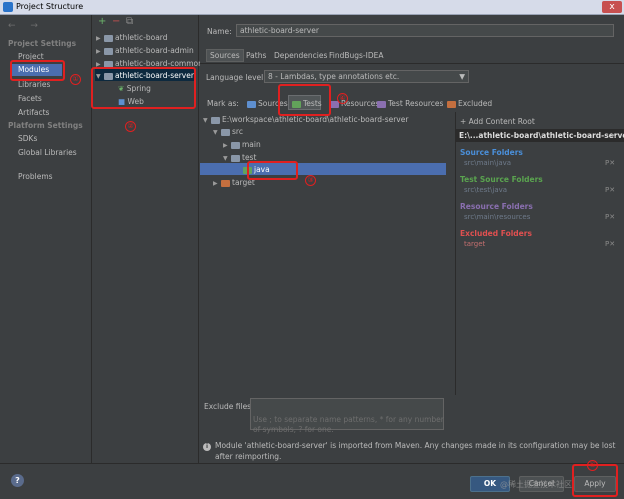 The image size is (624, 499). What do you see at coordinates (219, 31) in the screenshot?
I see `name-label: Name:` at bounding box center [219, 31].